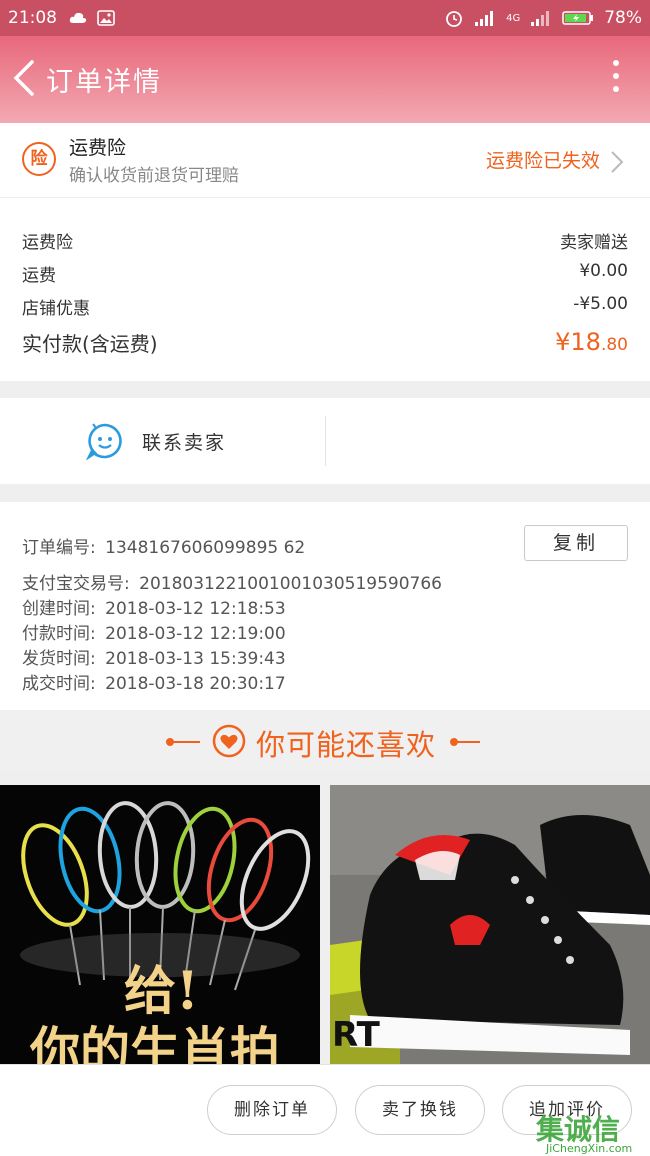  What do you see at coordinates (104, 82) in the screenshot?
I see `page-title: 订单详情` at bounding box center [104, 82].